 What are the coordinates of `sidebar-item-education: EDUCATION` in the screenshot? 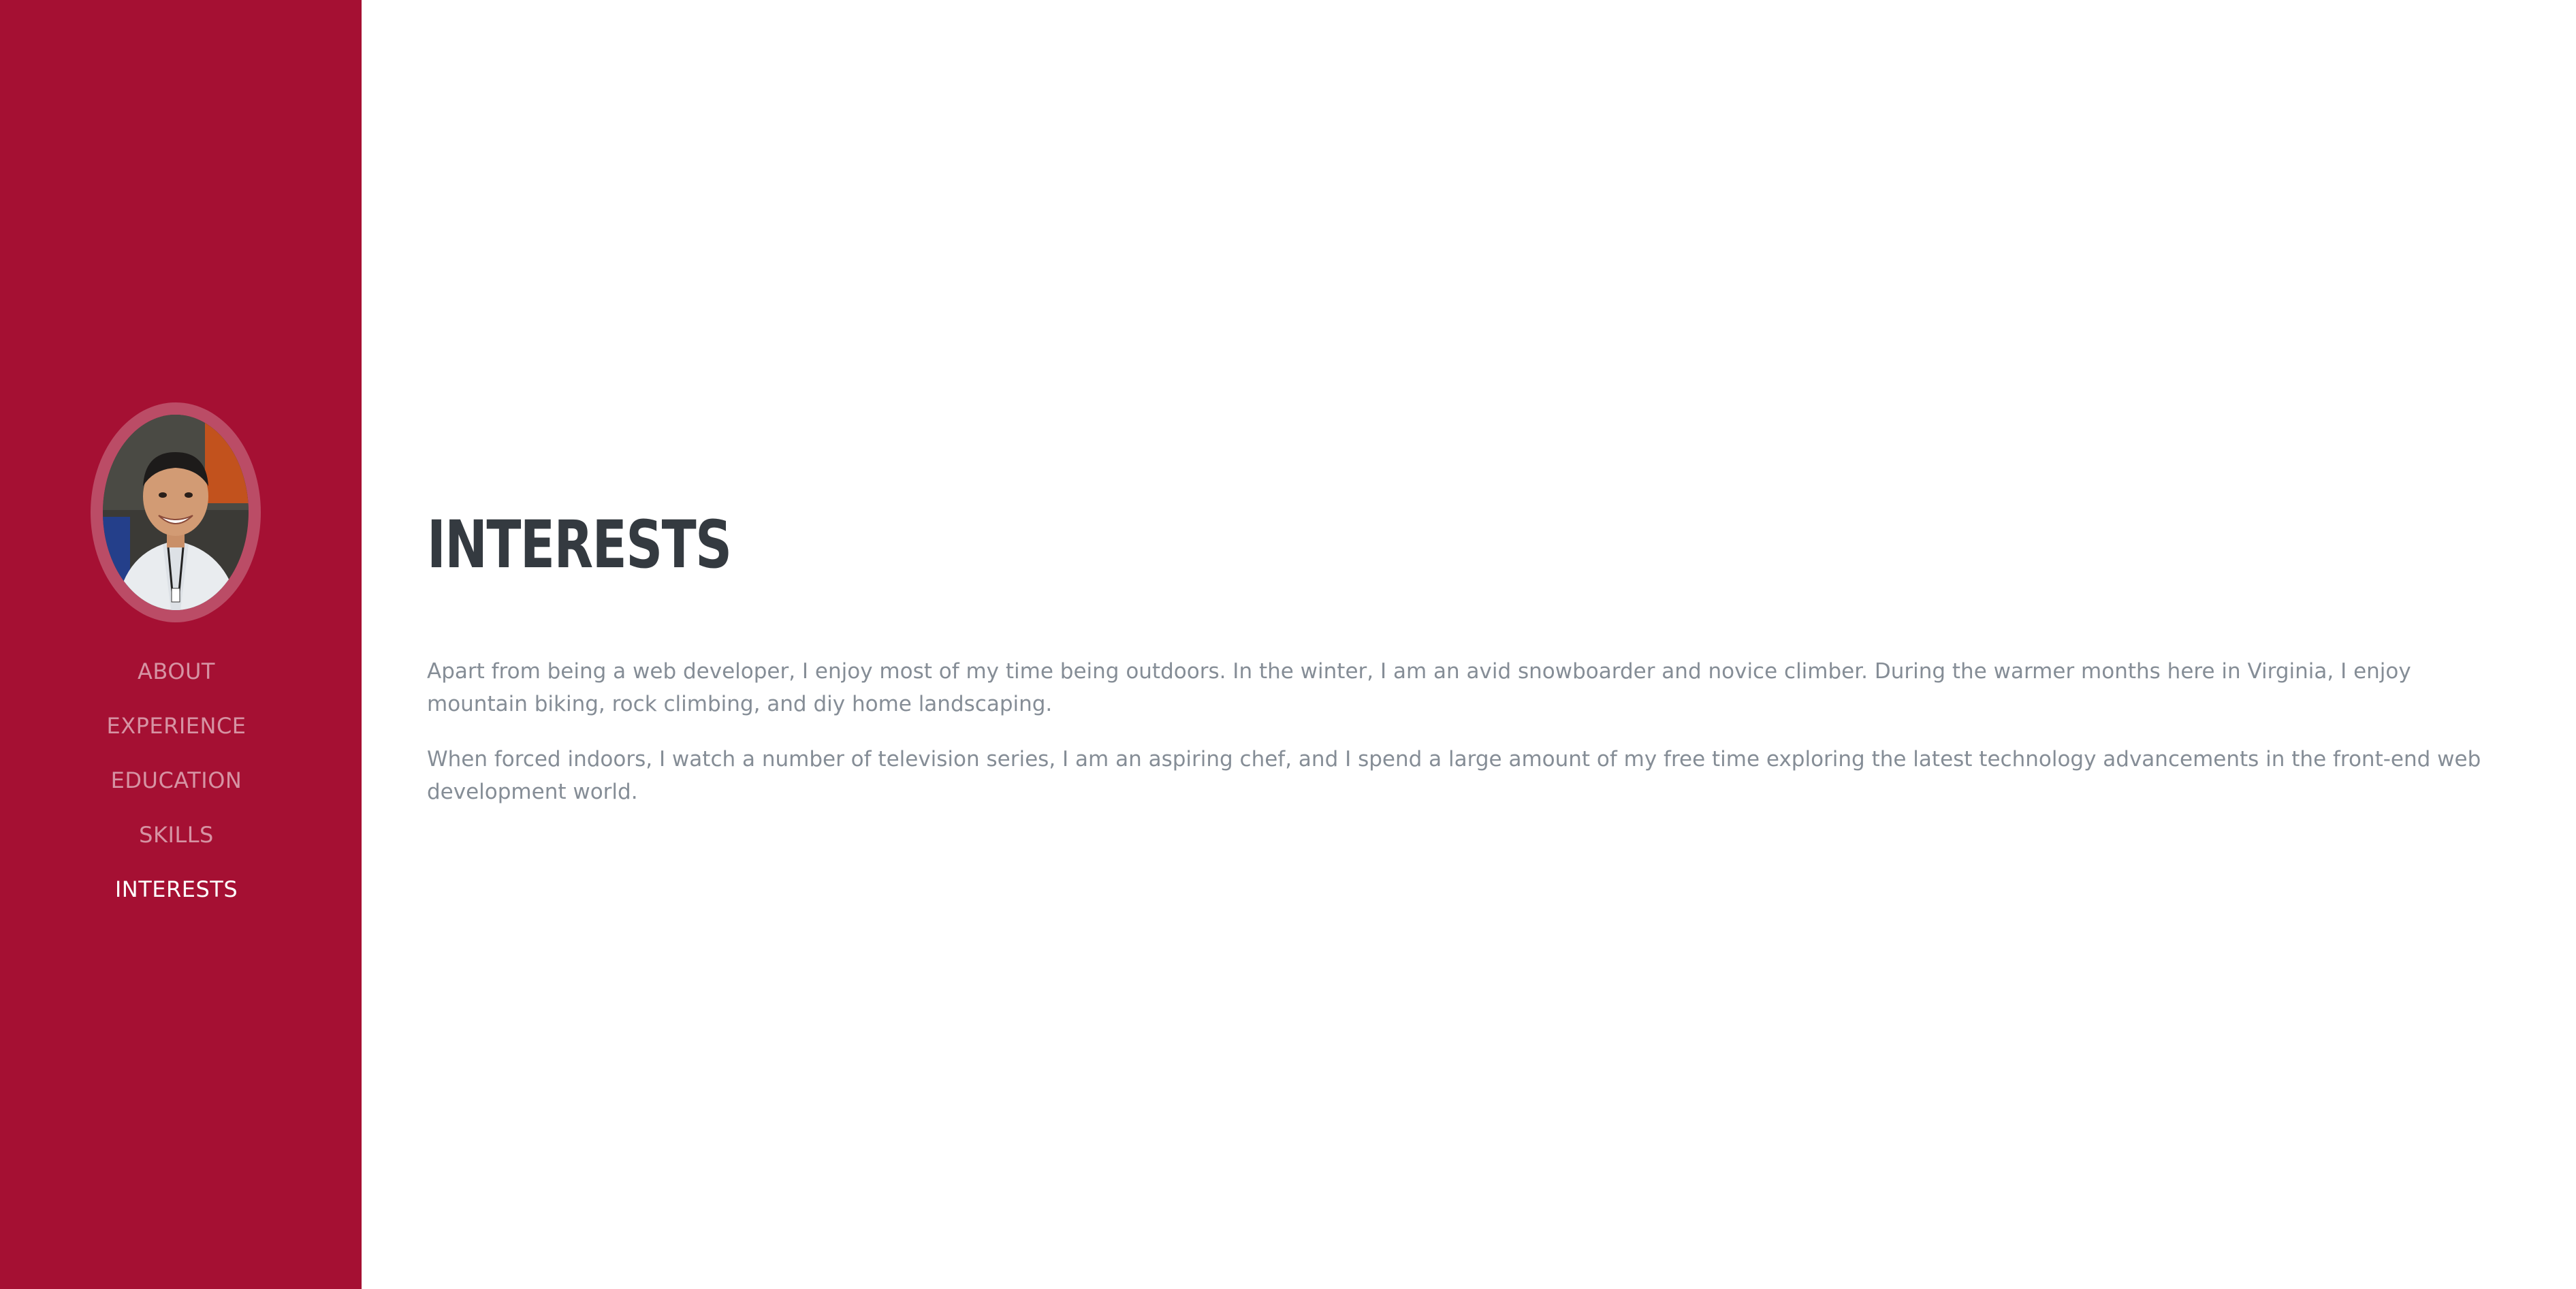 It's located at (176, 791).